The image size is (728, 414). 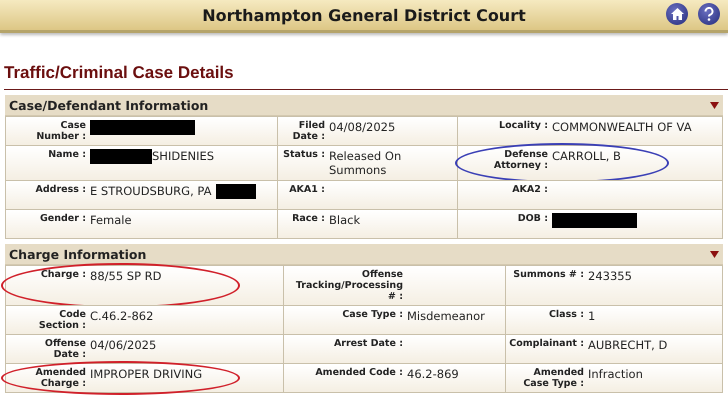 What do you see at coordinates (446, 316) in the screenshot?
I see `field-value: Misdemeanor` at bounding box center [446, 316].